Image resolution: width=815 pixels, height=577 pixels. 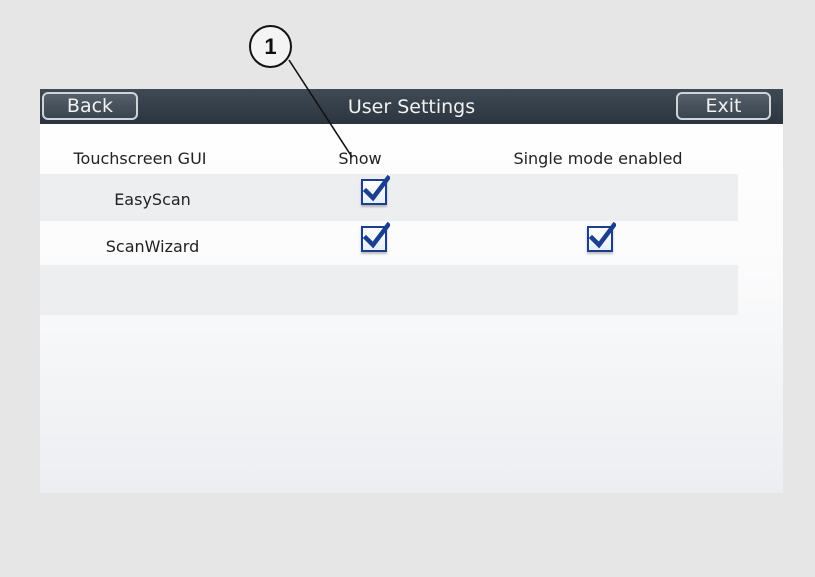 I want to click on scanwizard-single-mode-checkbox, so click(x=601, y=237).